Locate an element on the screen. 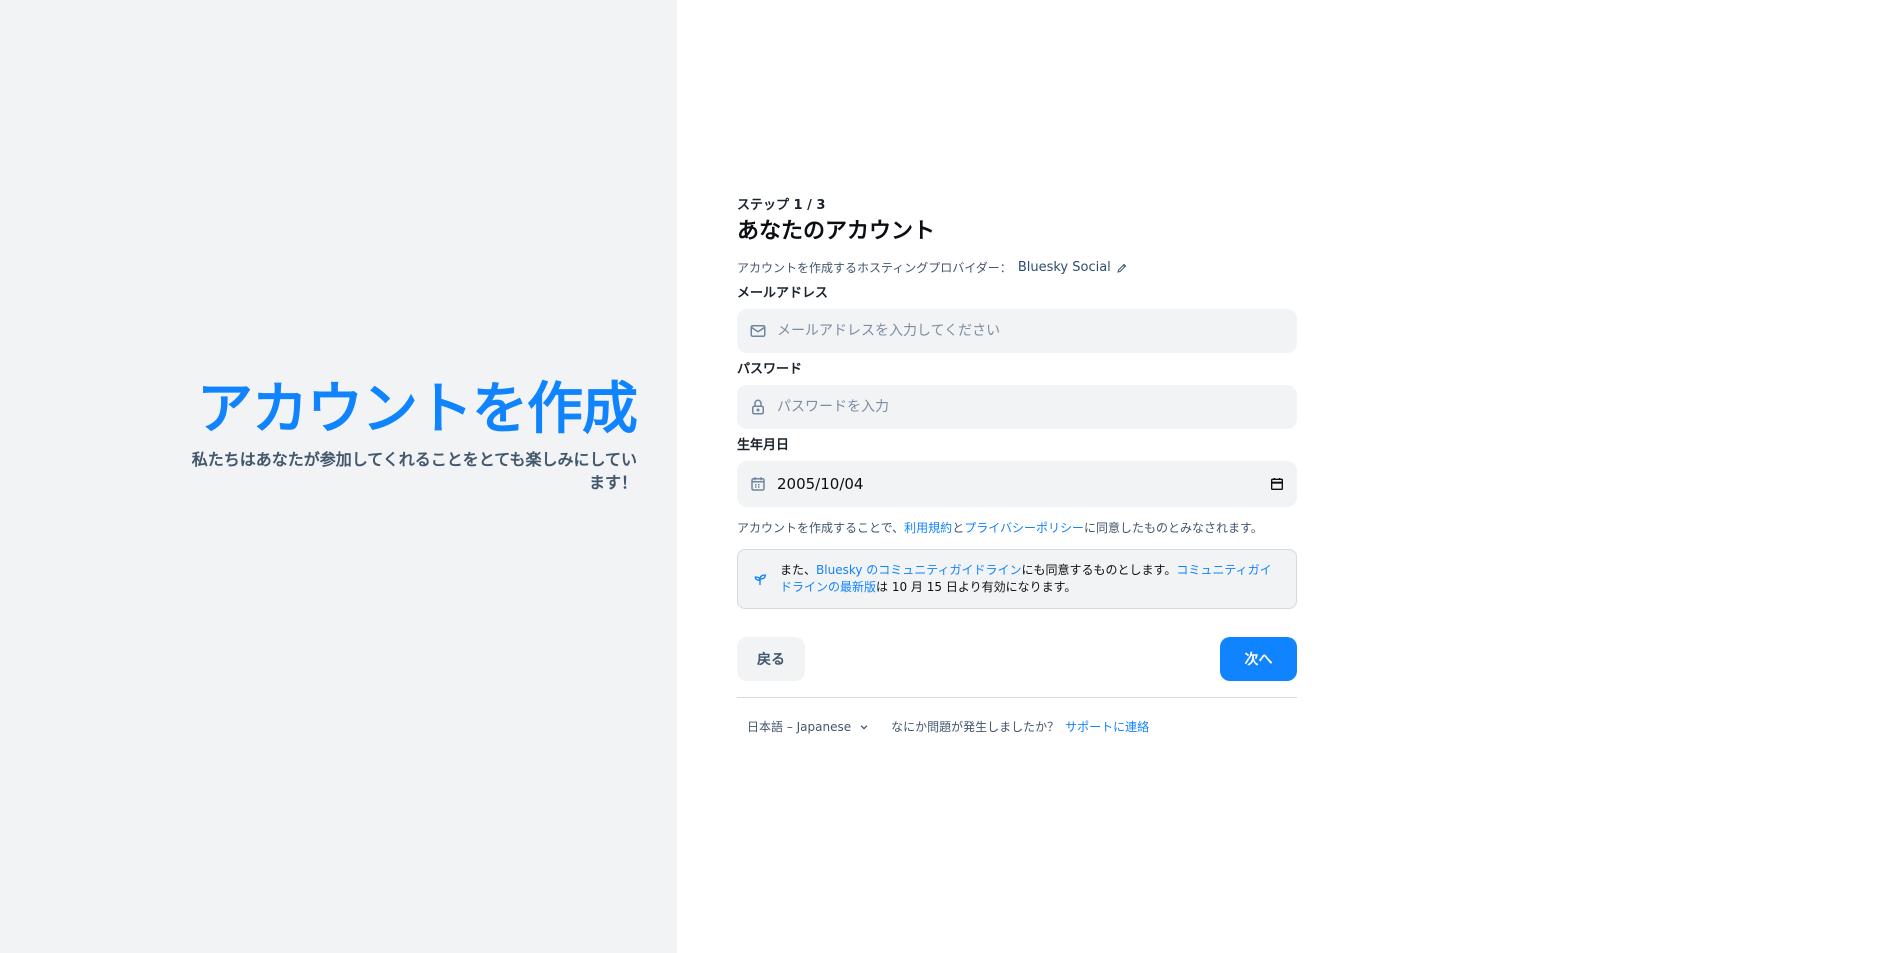  password-field is located at coordinates (1017, 407).